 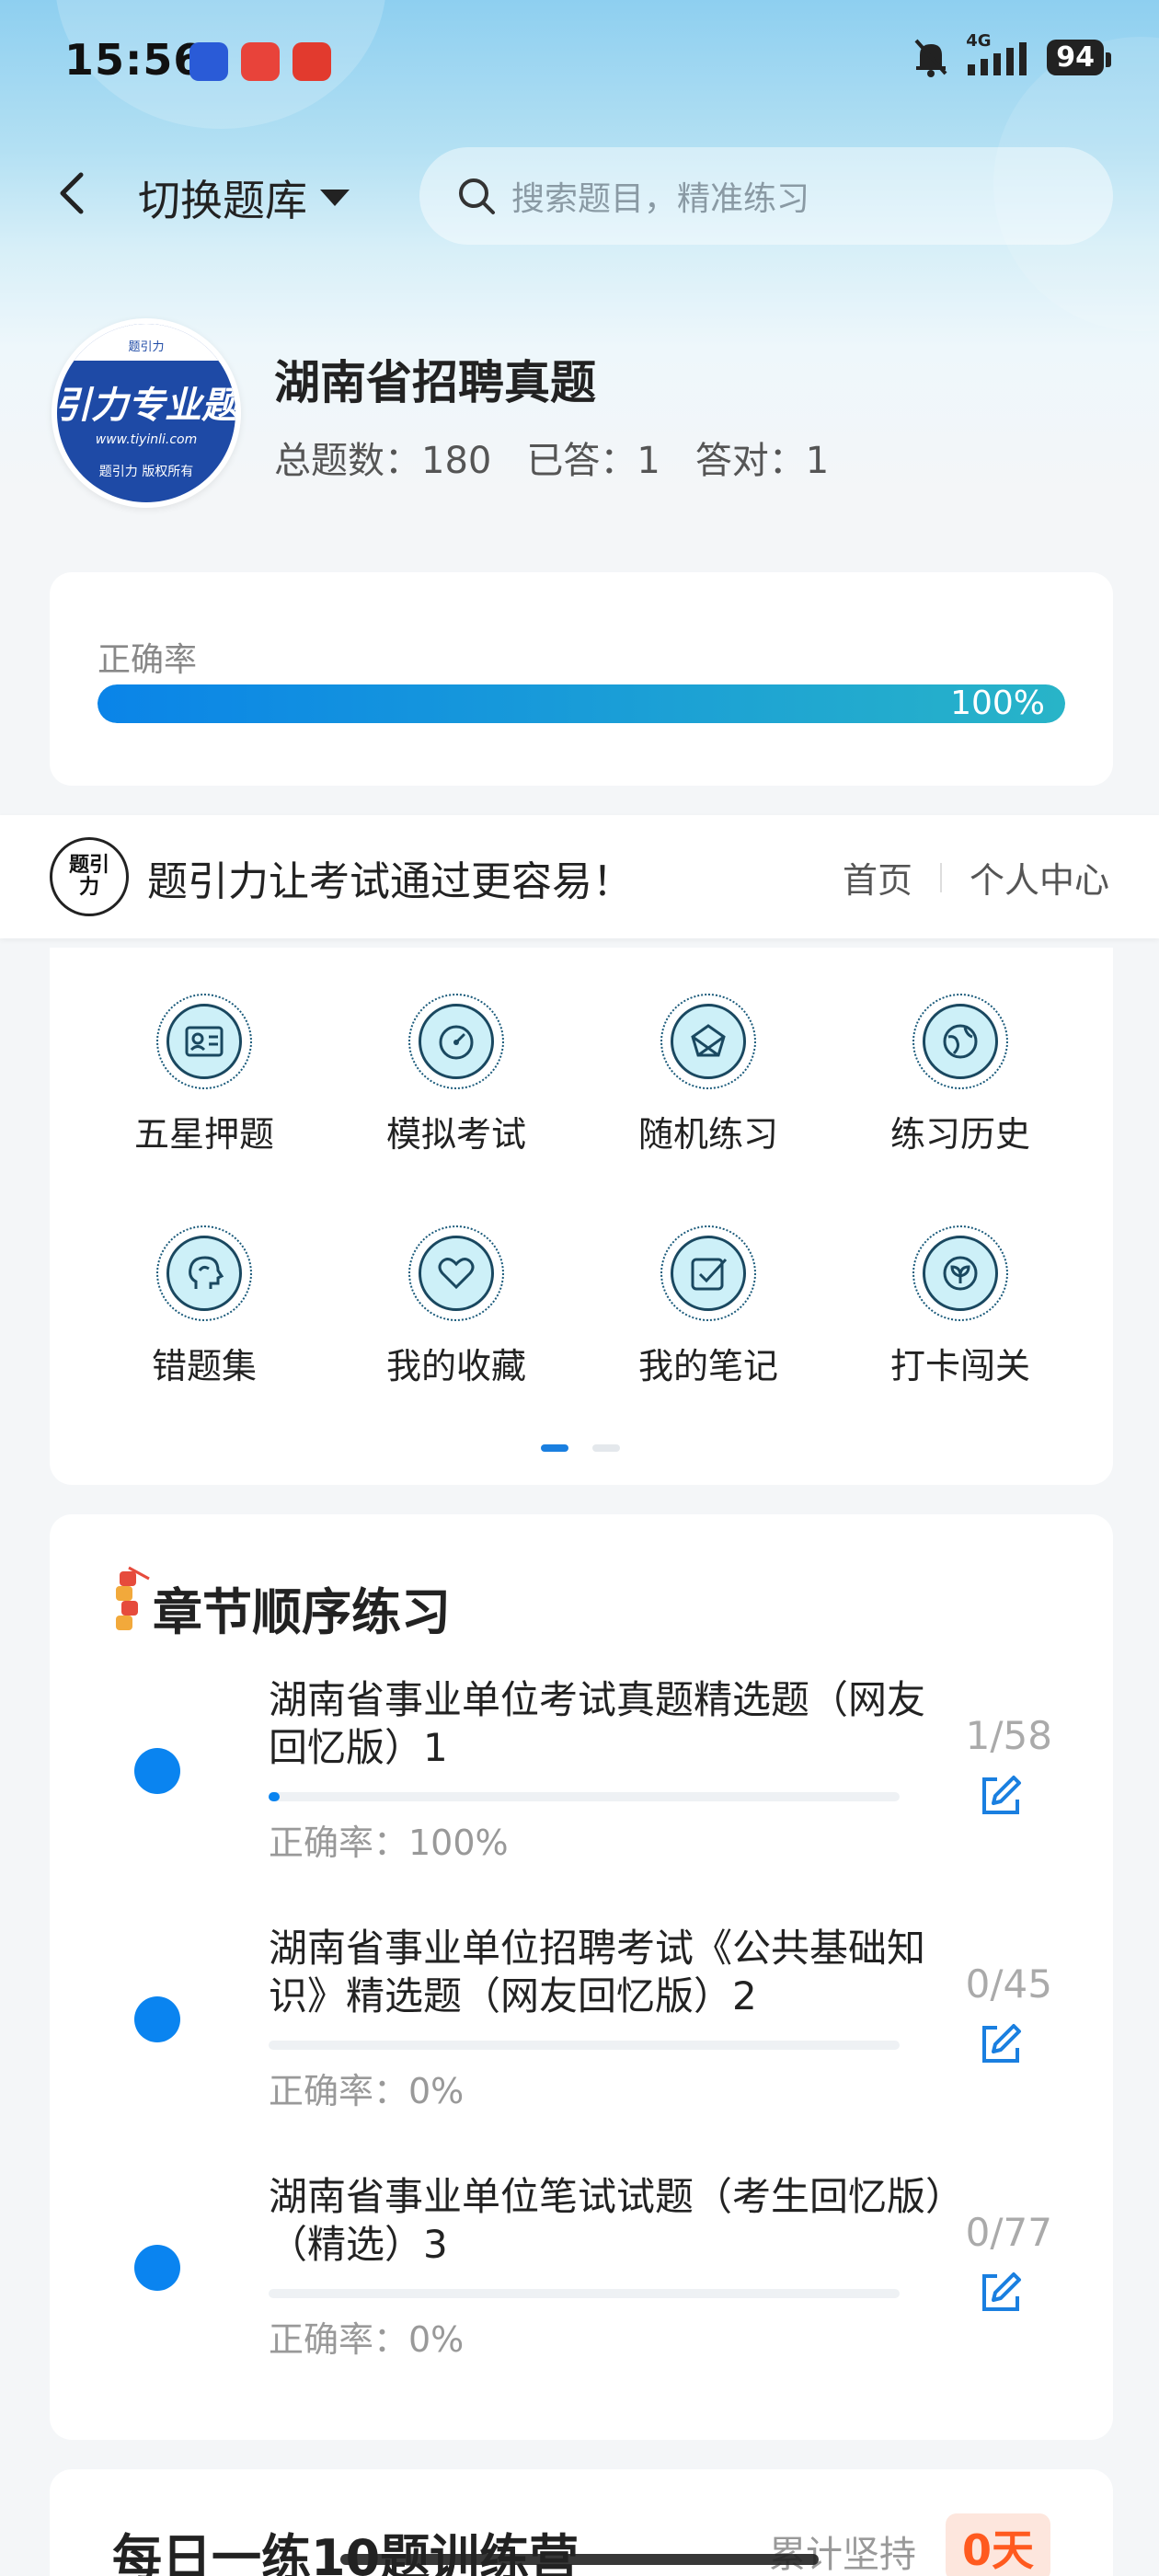 I want to click on bank-title: 湖南省招聘真题, so click(x=435, y=382).